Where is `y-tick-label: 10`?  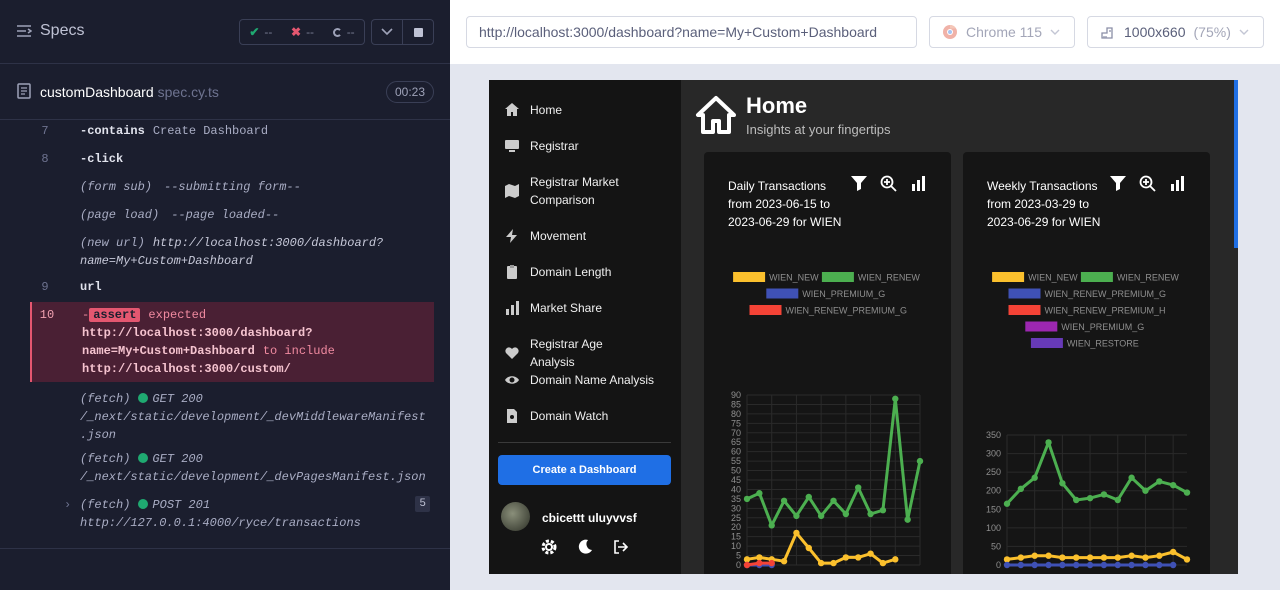
y-tick-label: 10 is located at coordinates (736, 546).